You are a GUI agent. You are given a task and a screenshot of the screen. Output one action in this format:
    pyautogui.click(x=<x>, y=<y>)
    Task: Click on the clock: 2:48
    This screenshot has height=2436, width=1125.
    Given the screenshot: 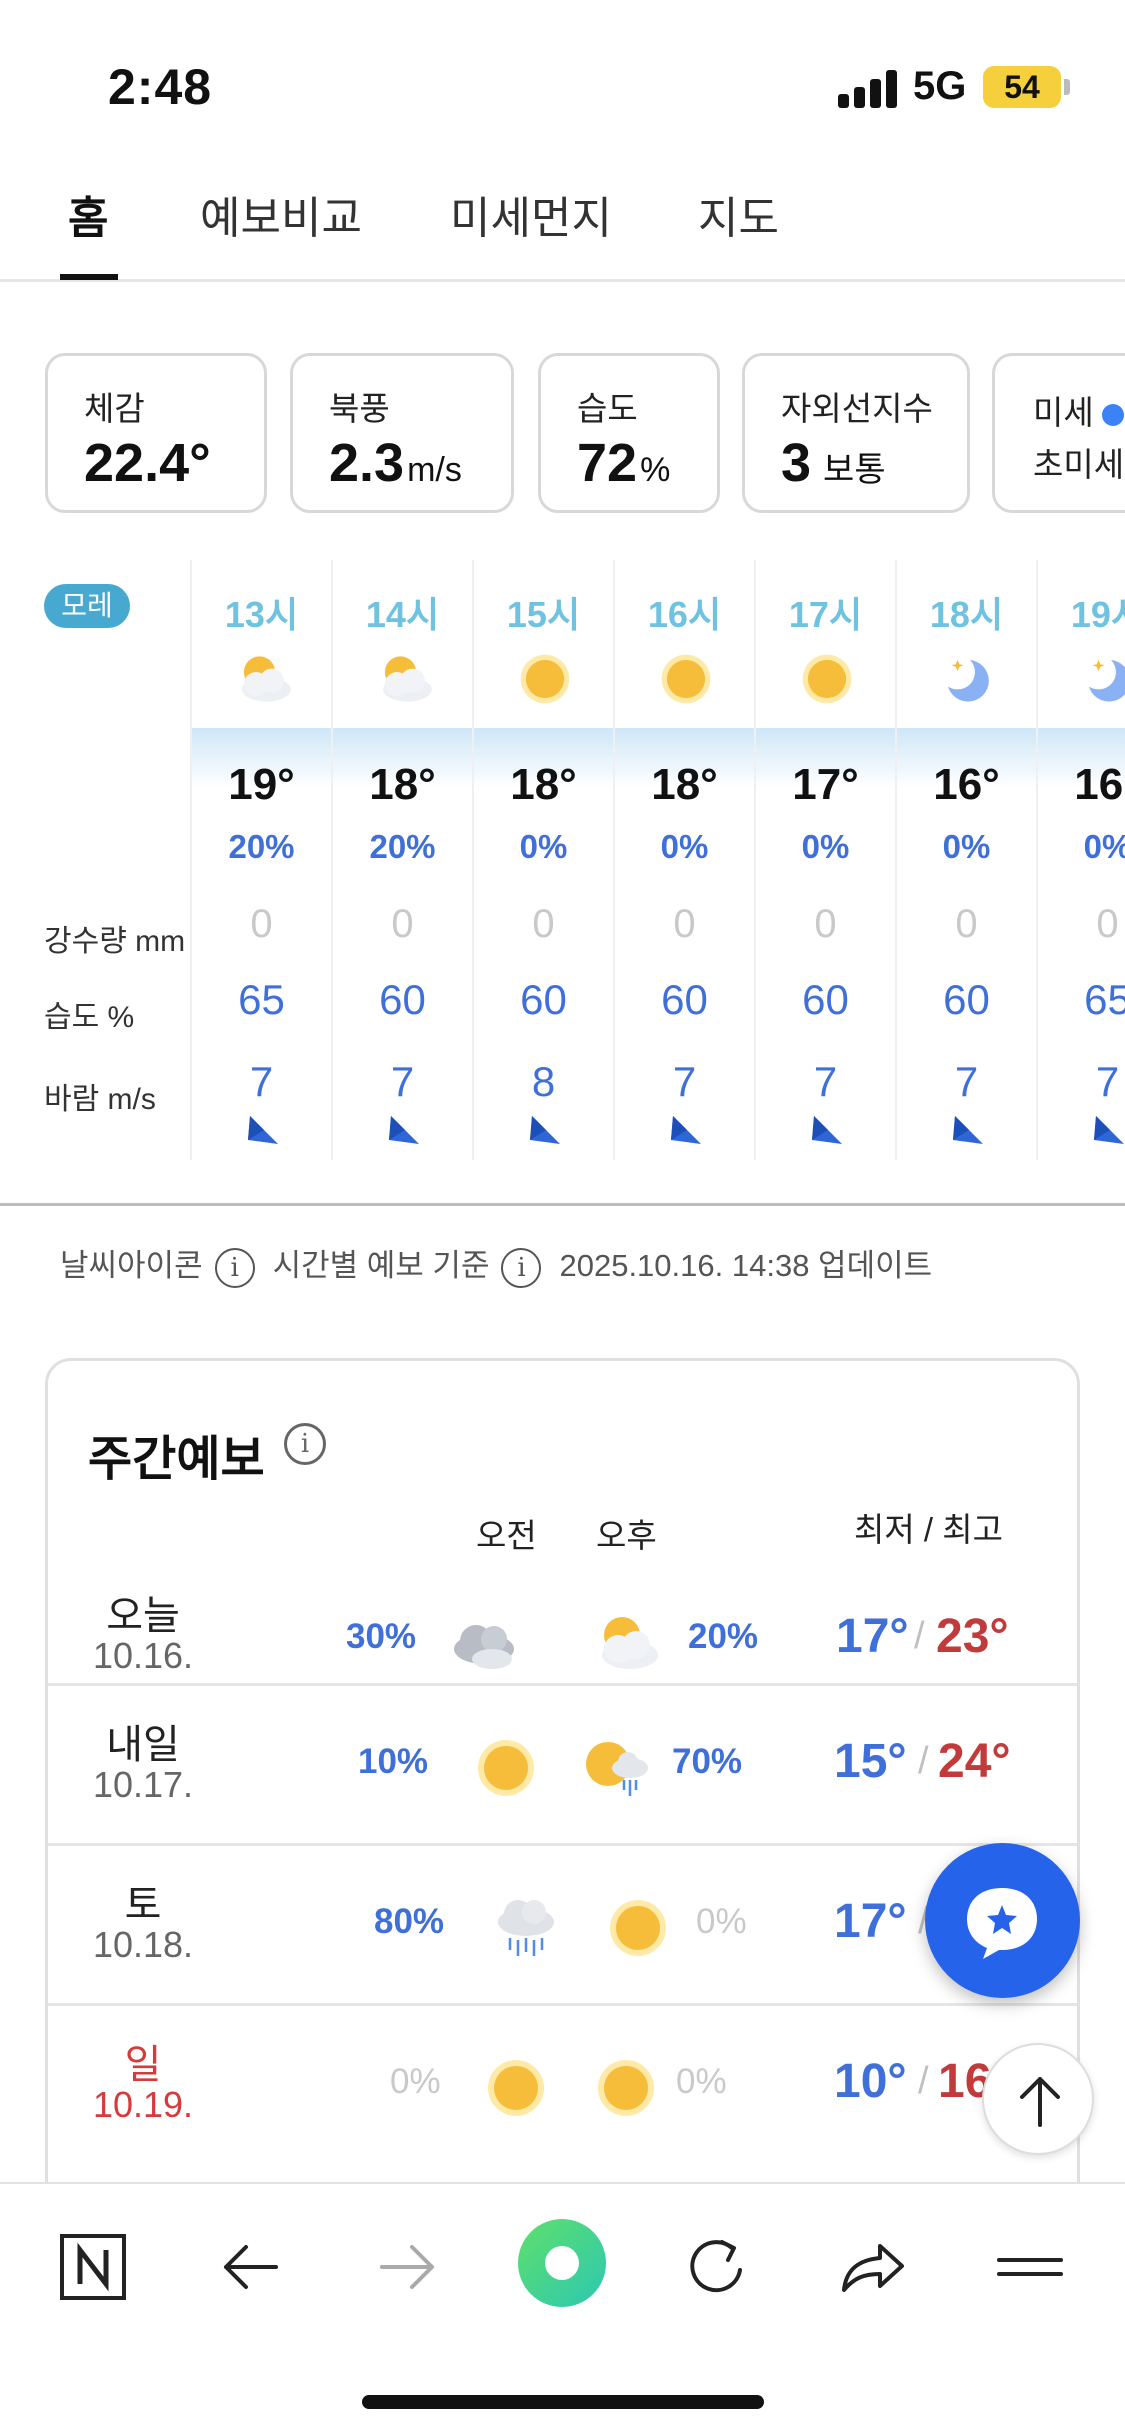 What is the action you would take?
    pyautogui.click(x=160, y=87)
    